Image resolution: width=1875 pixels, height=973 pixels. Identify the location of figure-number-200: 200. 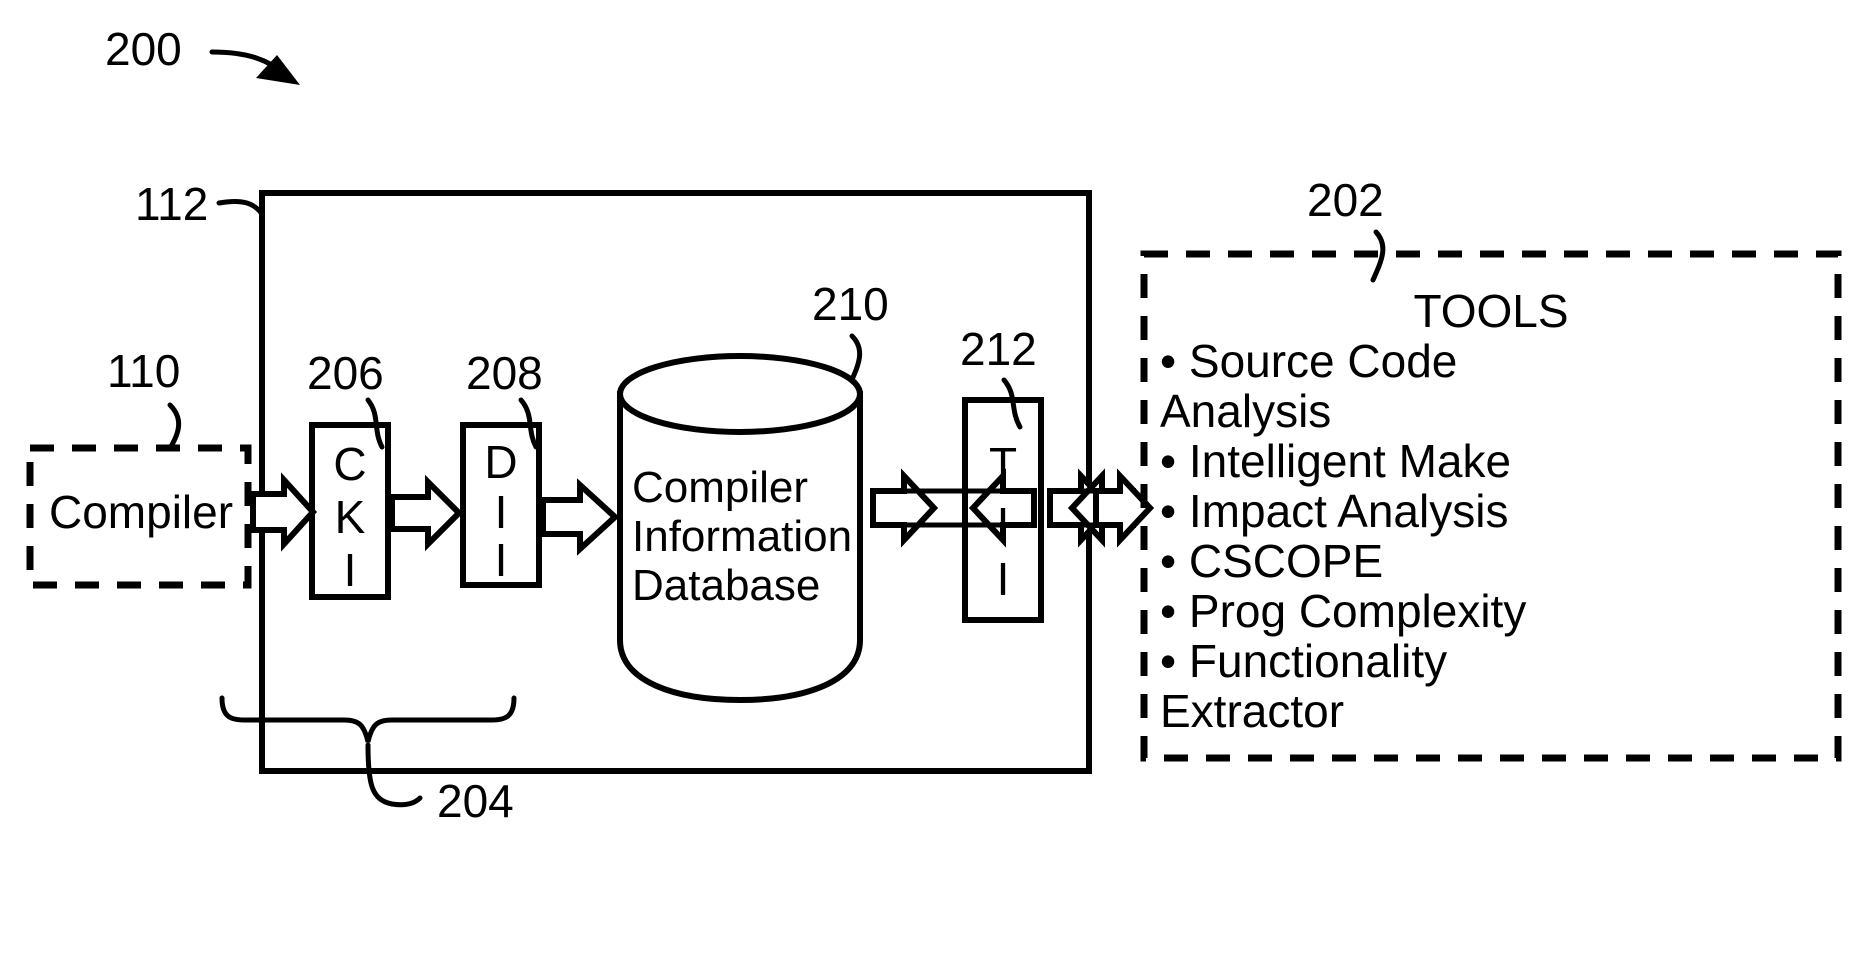
(143, 49).